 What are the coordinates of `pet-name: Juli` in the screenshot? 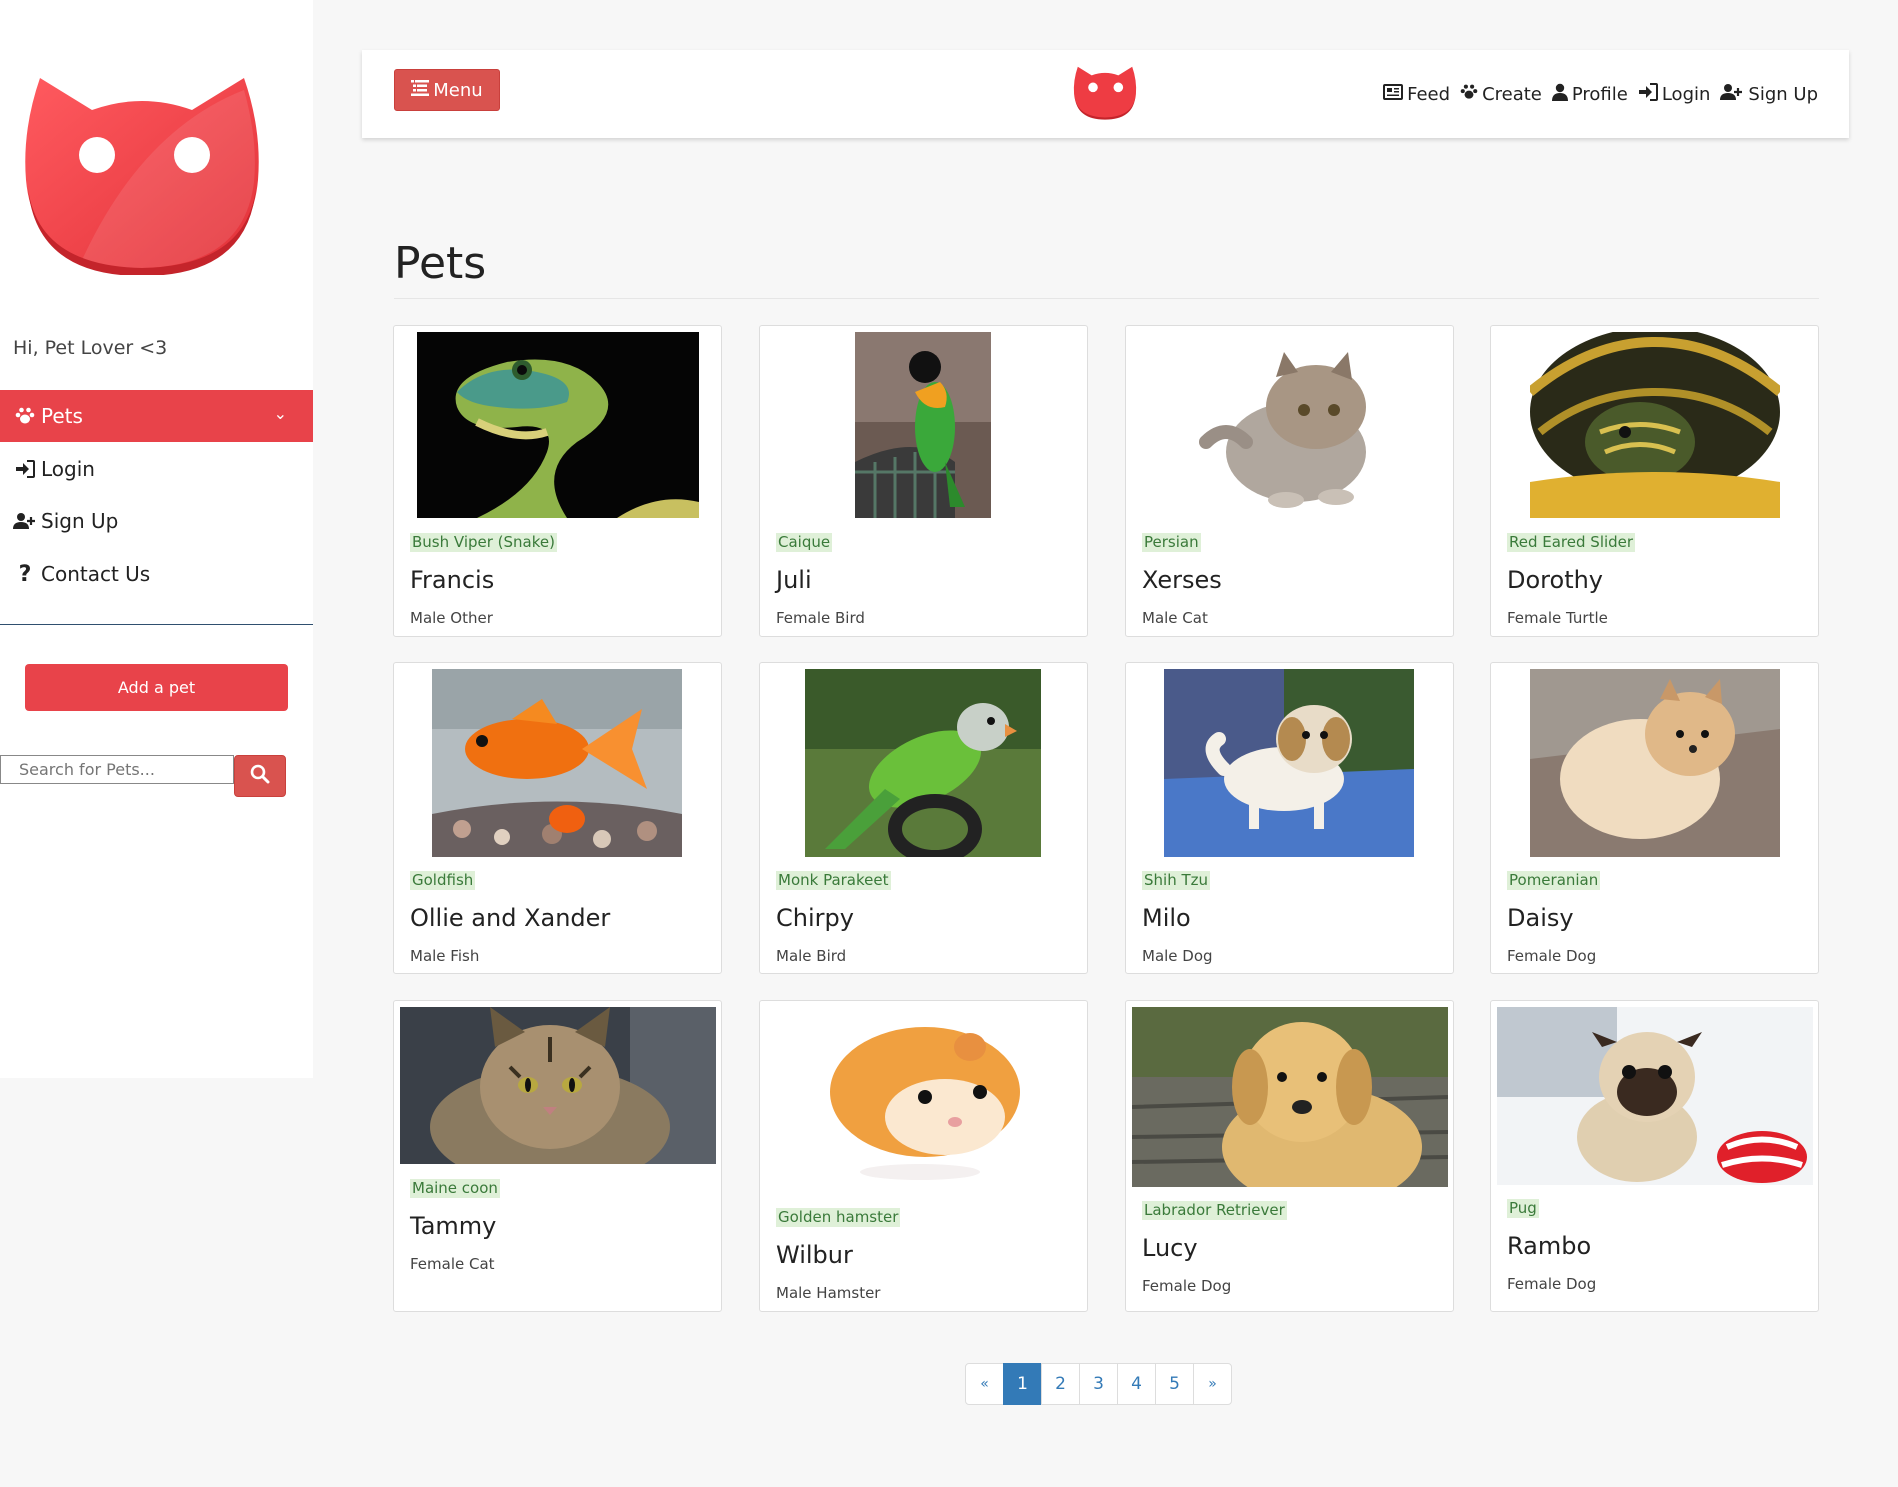 It's located at (794, 580).